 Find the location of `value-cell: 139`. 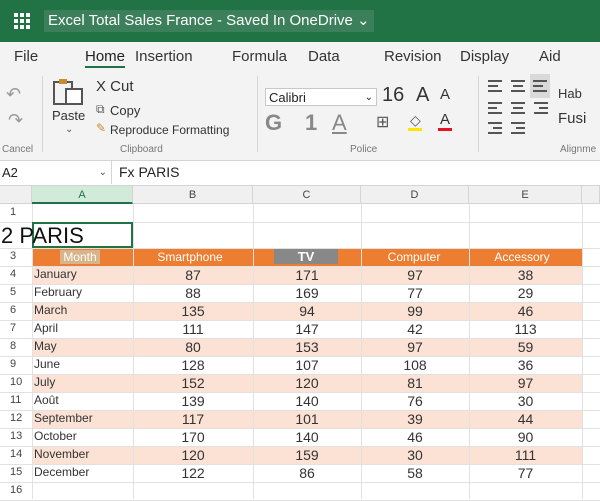

value-cell: 139 is located at coordinates (193, 401).